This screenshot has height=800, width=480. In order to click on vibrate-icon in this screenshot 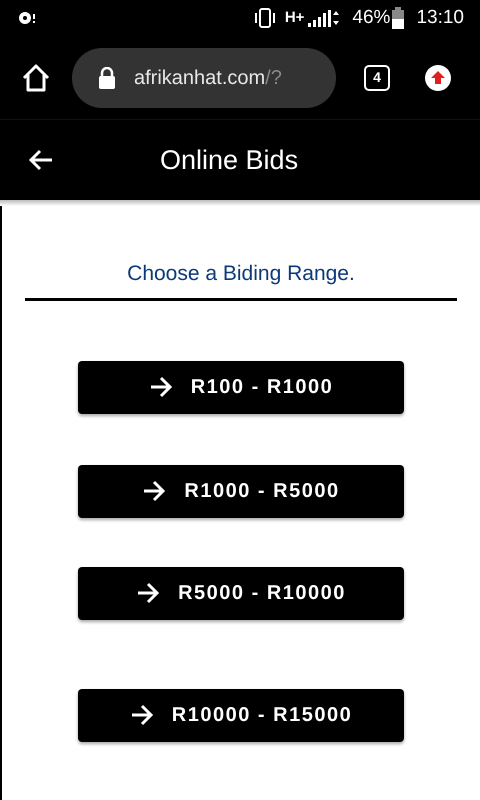, I will do `click(264, 18)`.